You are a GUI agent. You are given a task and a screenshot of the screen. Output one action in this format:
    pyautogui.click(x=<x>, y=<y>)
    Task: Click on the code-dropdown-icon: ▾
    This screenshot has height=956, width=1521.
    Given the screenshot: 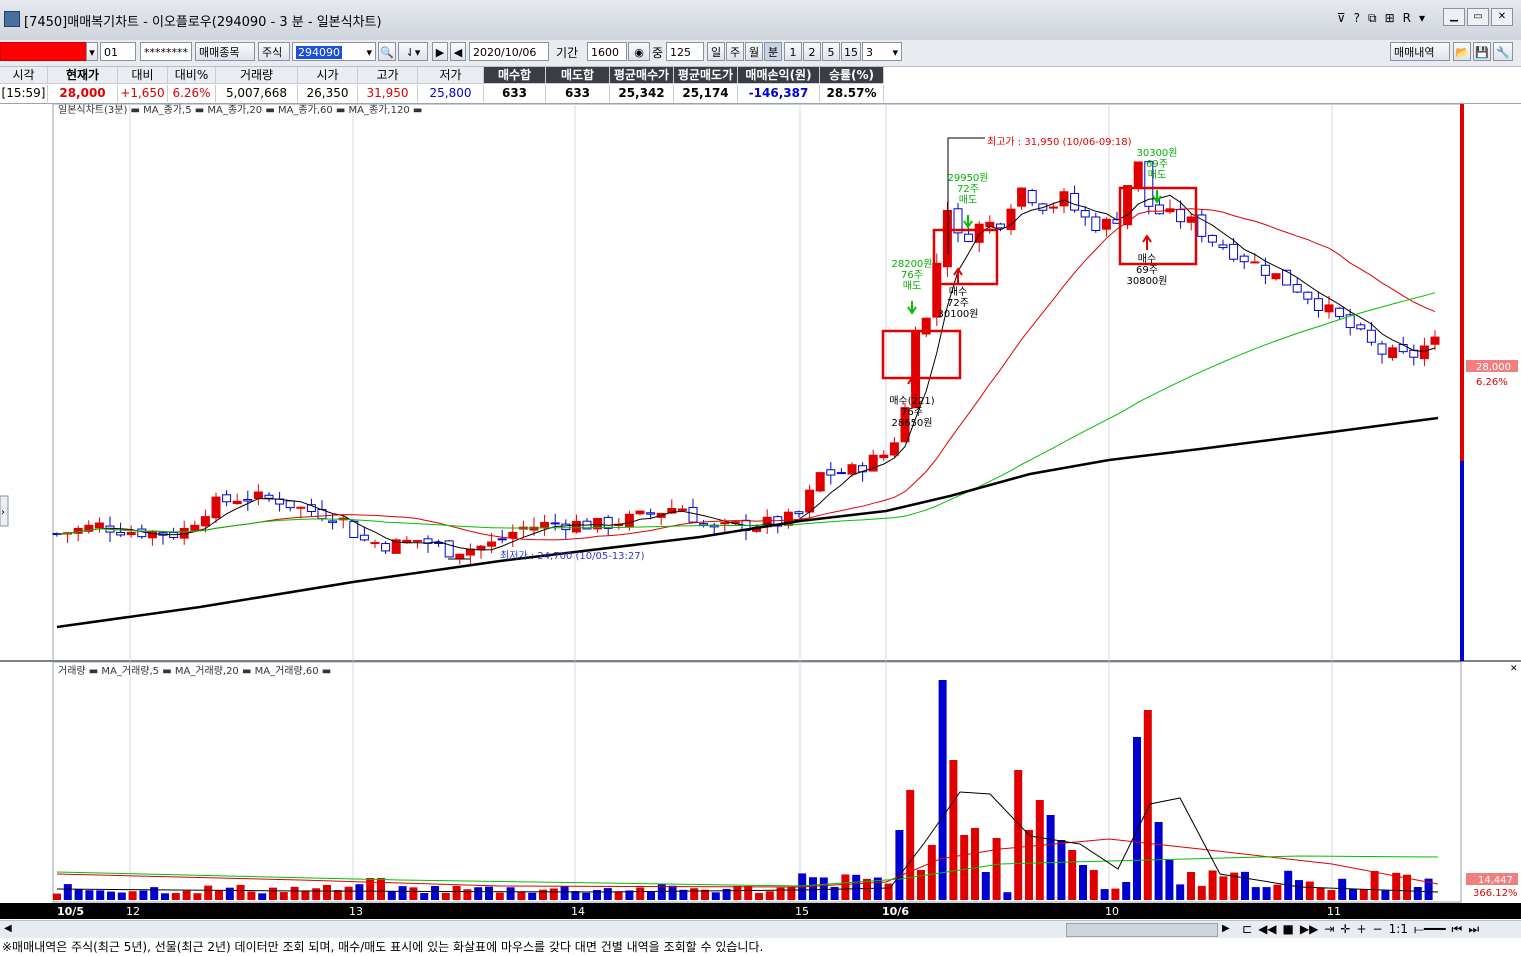 What is the action you would take?
    pyautogui.click(x=369, y=51)
    